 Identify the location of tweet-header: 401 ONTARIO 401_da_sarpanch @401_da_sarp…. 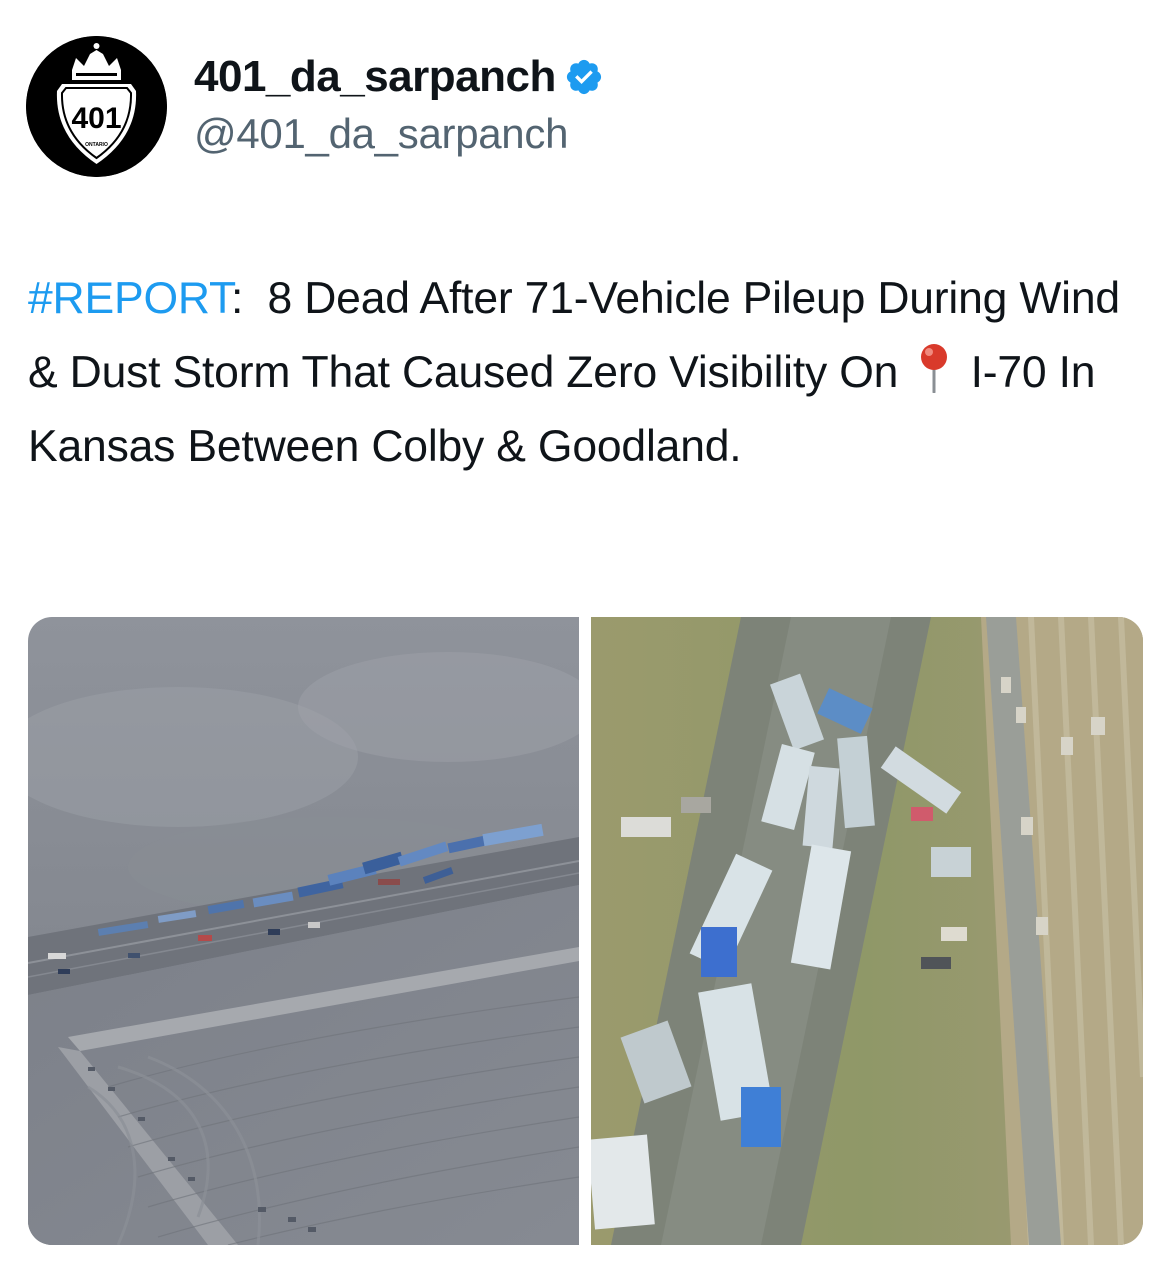
(576, 108).